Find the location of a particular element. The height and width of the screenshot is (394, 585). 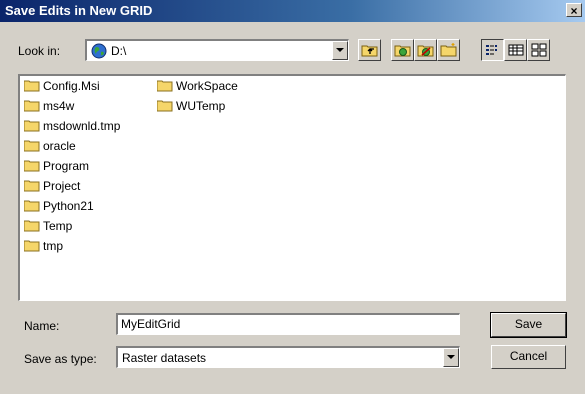

save-as-type-dropdown: Raster datasets is located at coordinates (288, 357).